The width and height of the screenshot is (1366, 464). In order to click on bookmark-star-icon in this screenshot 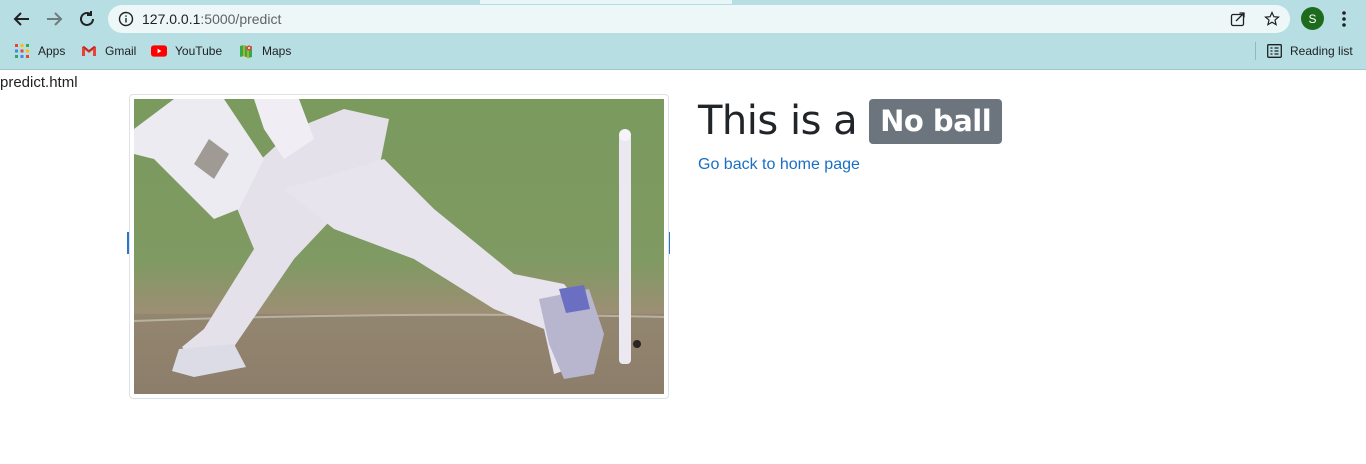, I will do `click(1272, 19)`.